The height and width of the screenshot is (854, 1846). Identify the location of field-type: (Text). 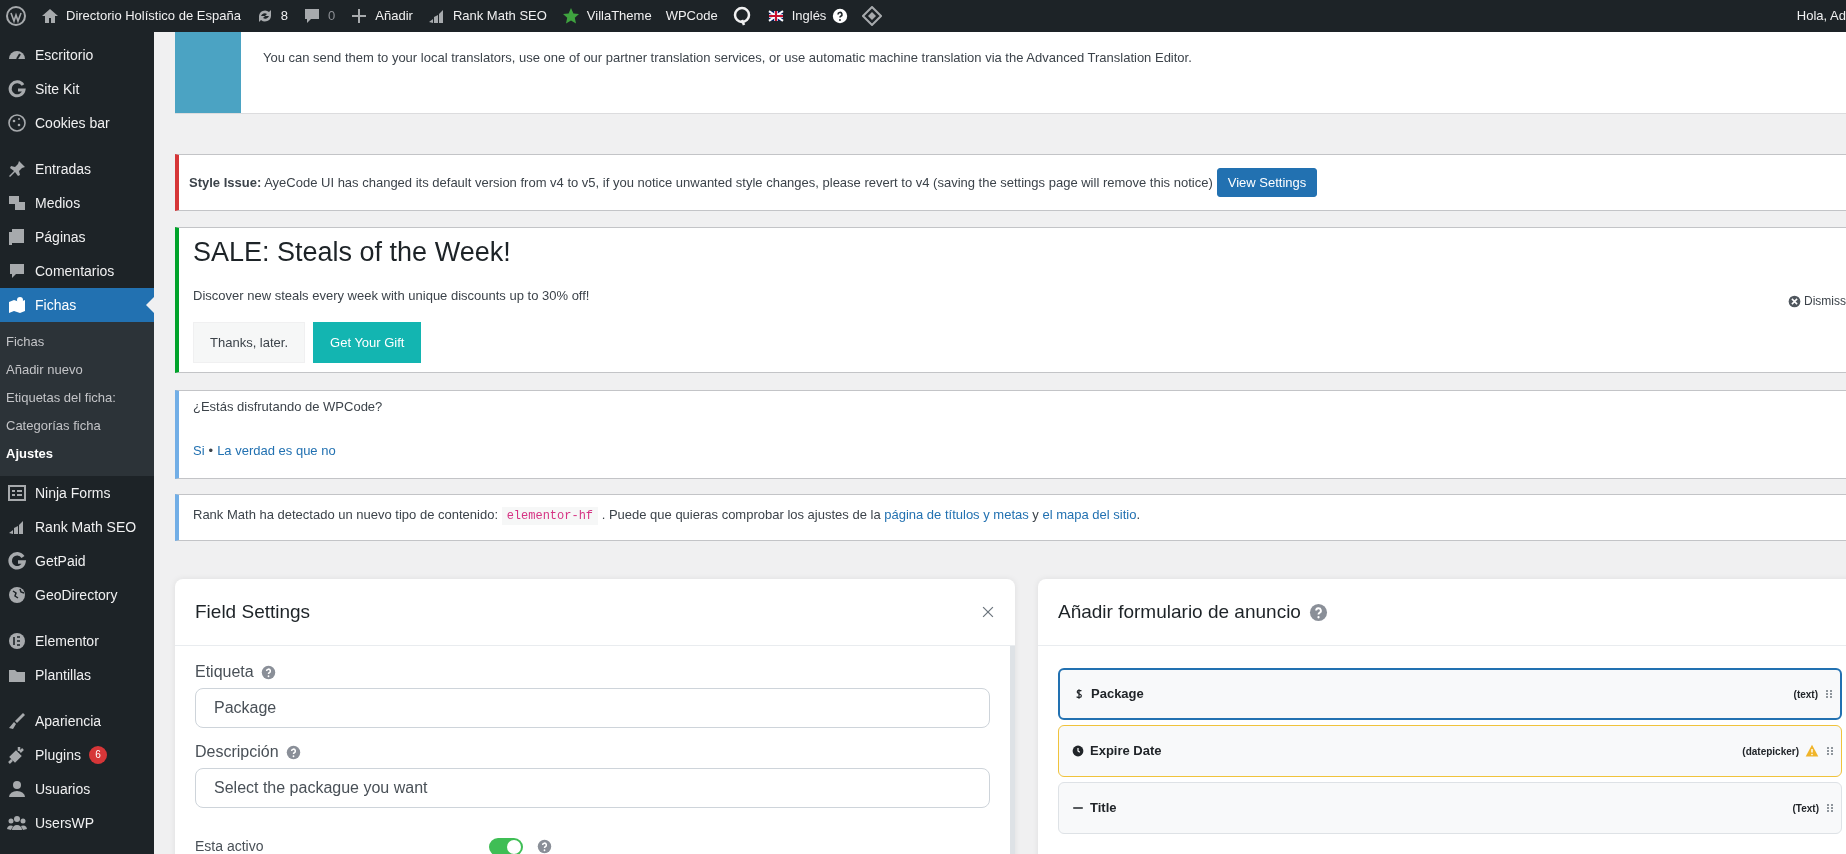
(1805, 808).